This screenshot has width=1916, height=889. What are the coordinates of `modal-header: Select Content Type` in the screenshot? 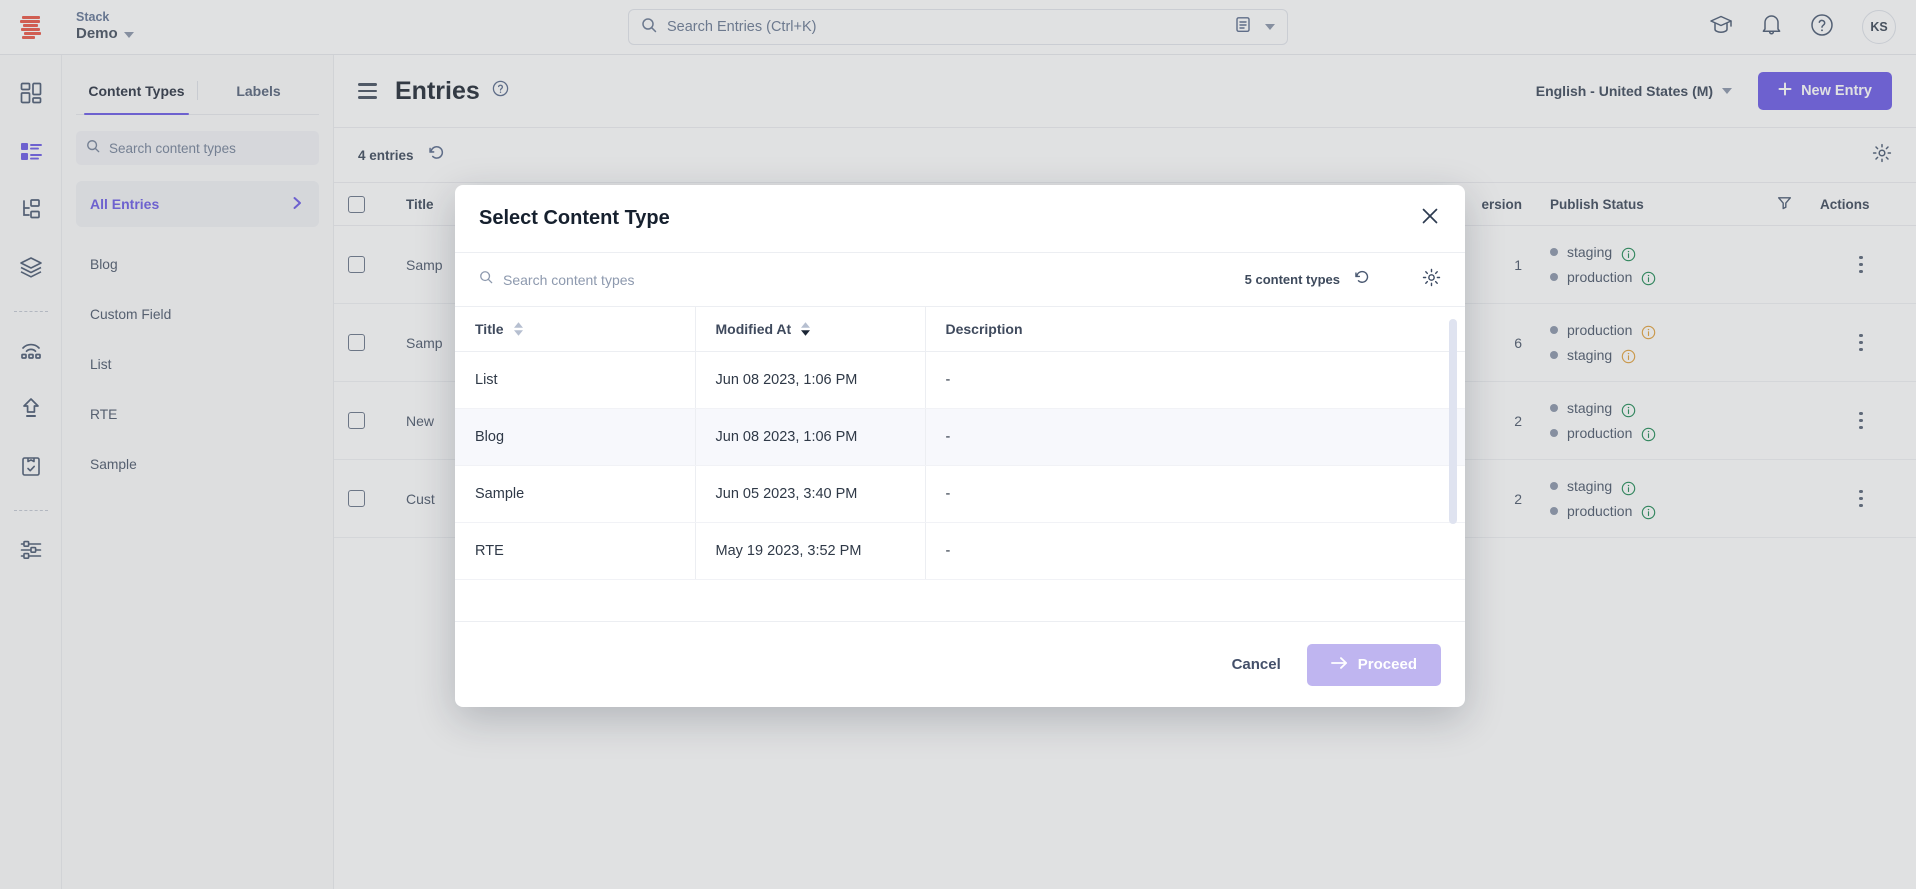 It's located at (960, 219).